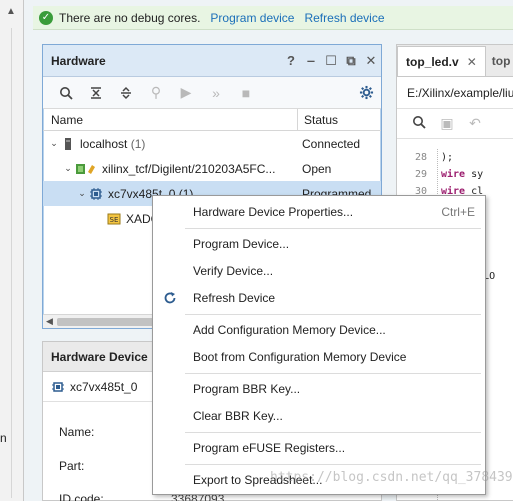 This screenshot has height=501, width=513. I want to click on expand-all-icon, so click(126, 93).